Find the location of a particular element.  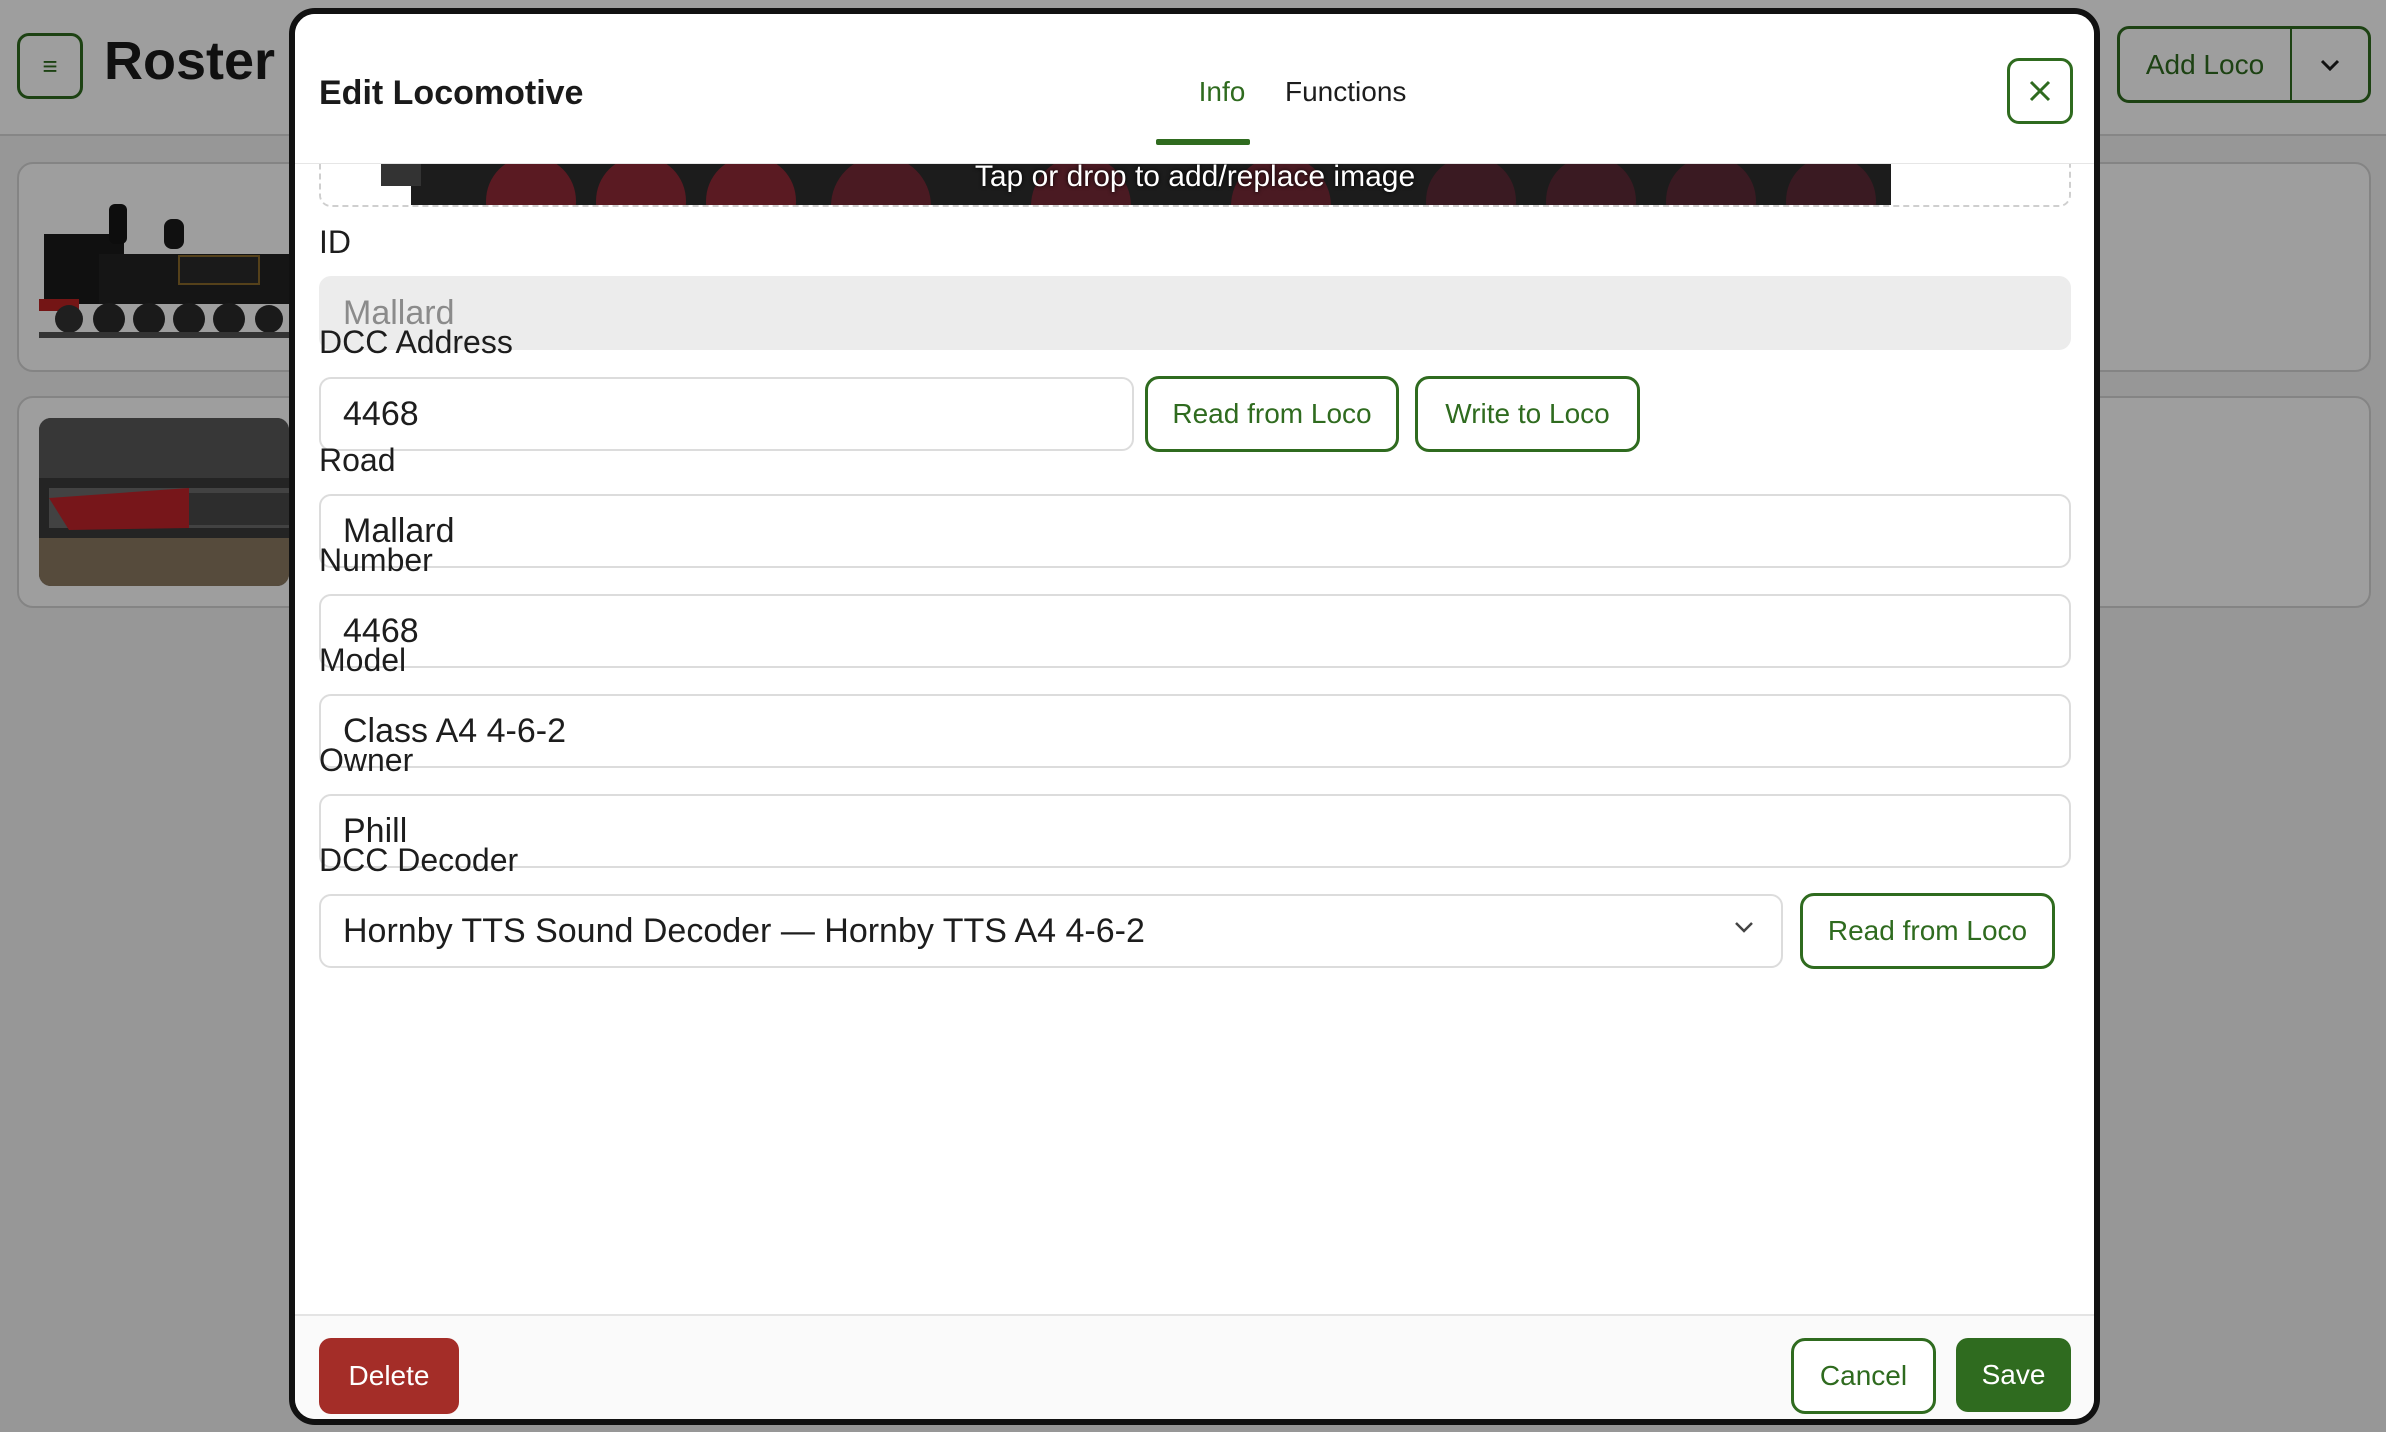

active-tab-indicator is located at coordinates (1203, 142).